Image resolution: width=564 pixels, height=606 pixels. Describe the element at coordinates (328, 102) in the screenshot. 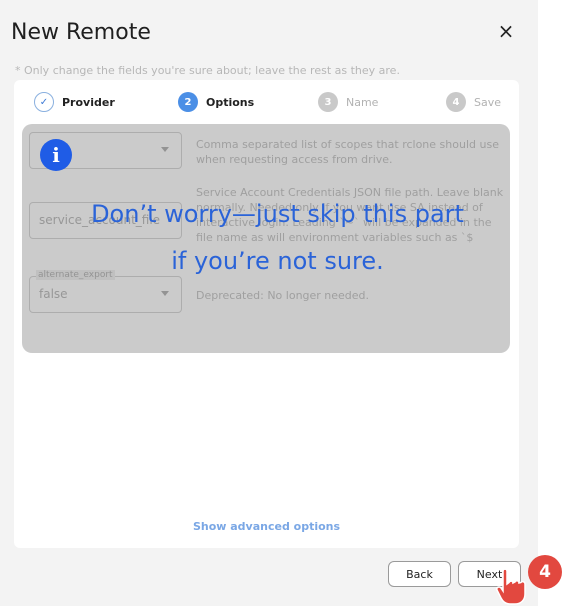

I see `step-number: 3` at that location.